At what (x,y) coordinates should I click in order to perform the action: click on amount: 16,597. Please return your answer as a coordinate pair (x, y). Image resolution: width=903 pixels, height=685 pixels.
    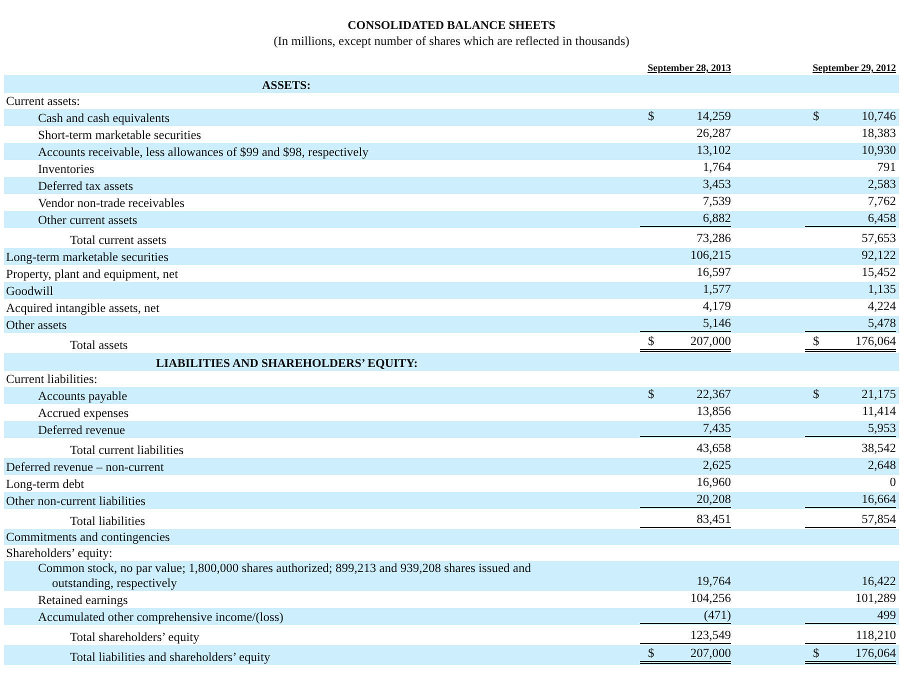
    Looking at the image, I should click on (713, 272).